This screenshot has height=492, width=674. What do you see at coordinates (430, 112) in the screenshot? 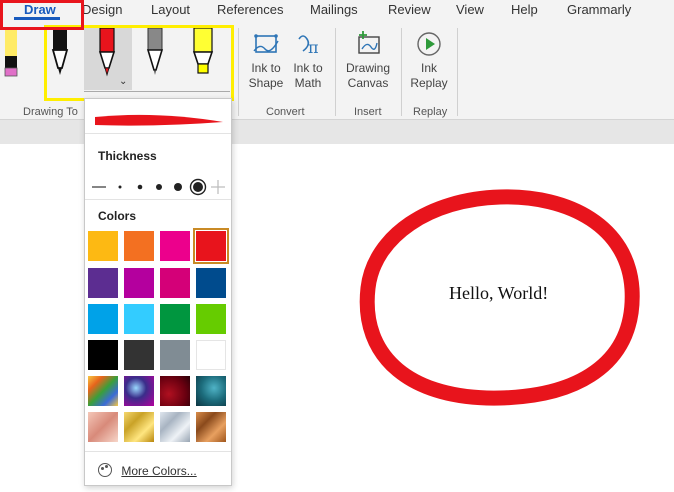
I see `replay-group-label: Replay` at bounding box center [430, 112].